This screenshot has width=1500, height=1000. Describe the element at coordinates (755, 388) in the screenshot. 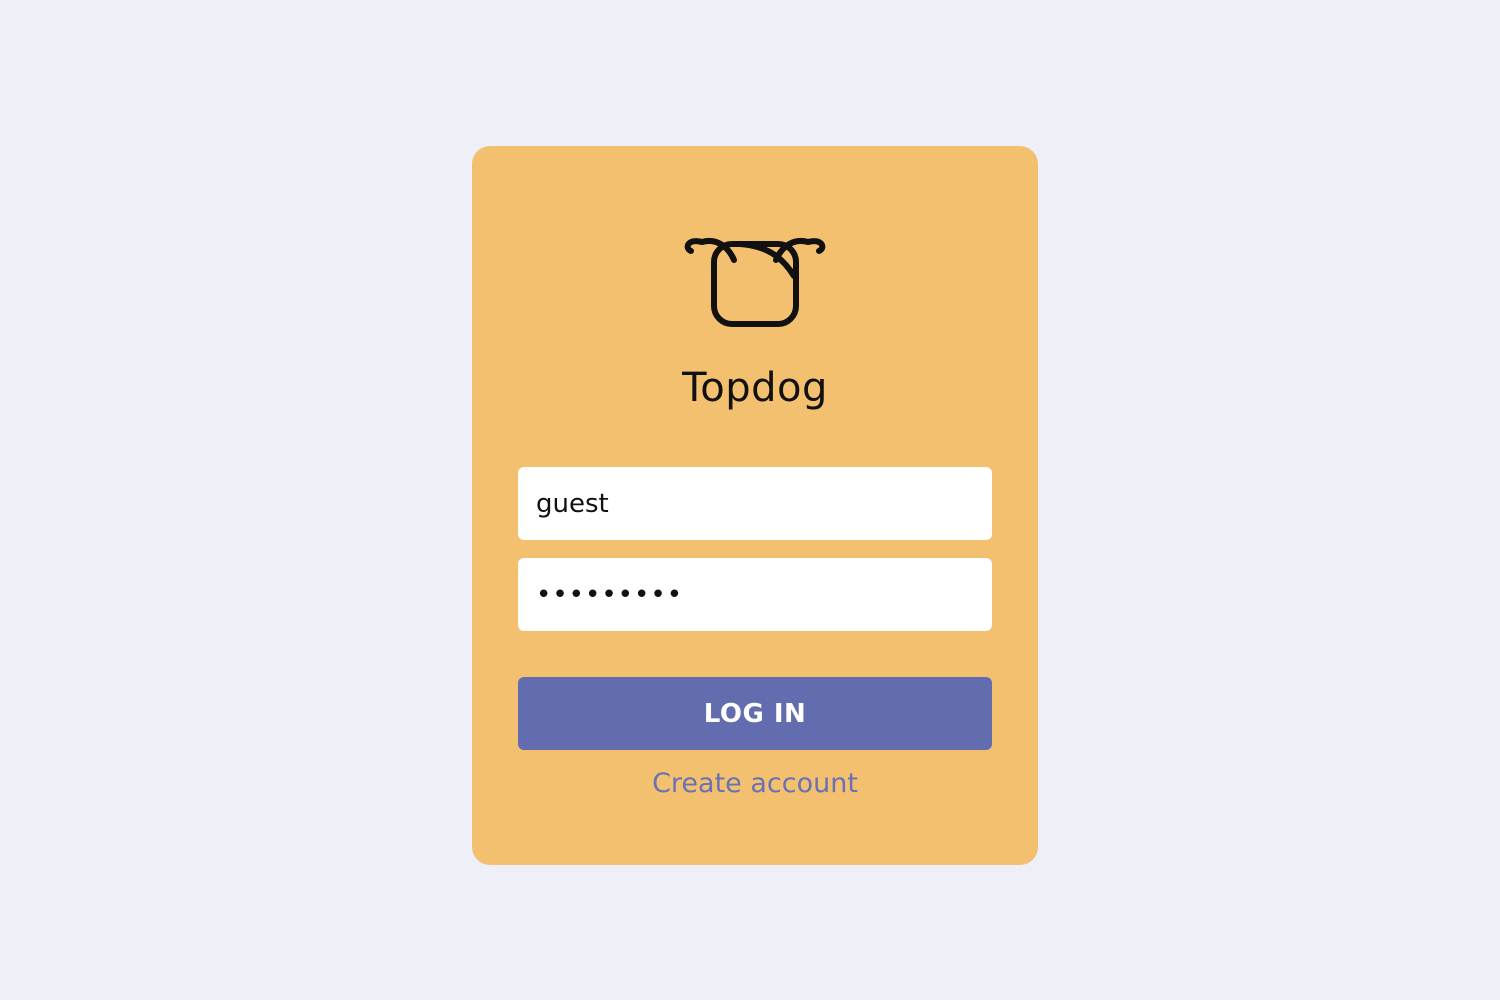

I see `brand-name: Topdog` at that location.